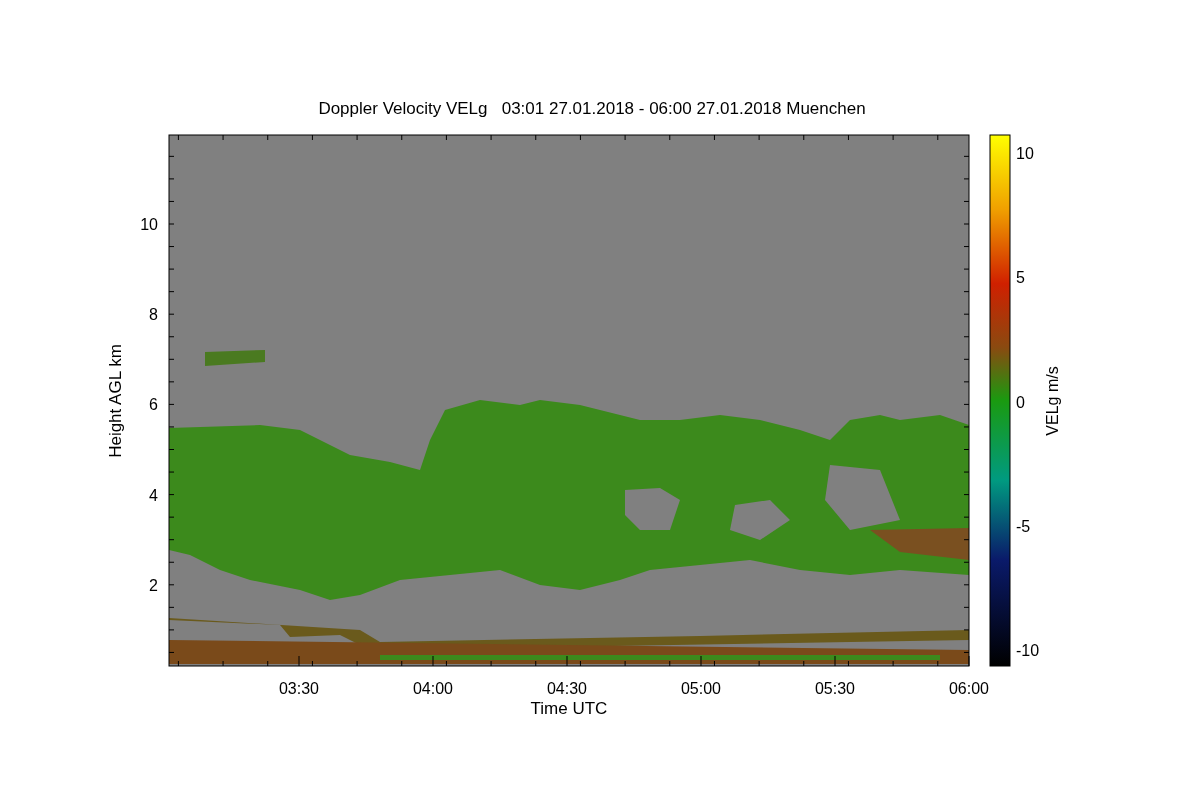 This screenshot has height=800, width=1200. Describe the element at coordinates (701, 688) in the screenshot. I see `x-tick-label: 05:00` at that location.